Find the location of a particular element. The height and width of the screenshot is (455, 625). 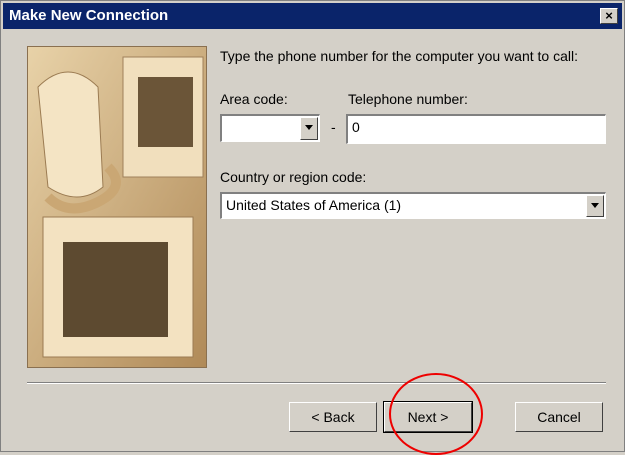

close-button: × is located at coordinates (609, 16).